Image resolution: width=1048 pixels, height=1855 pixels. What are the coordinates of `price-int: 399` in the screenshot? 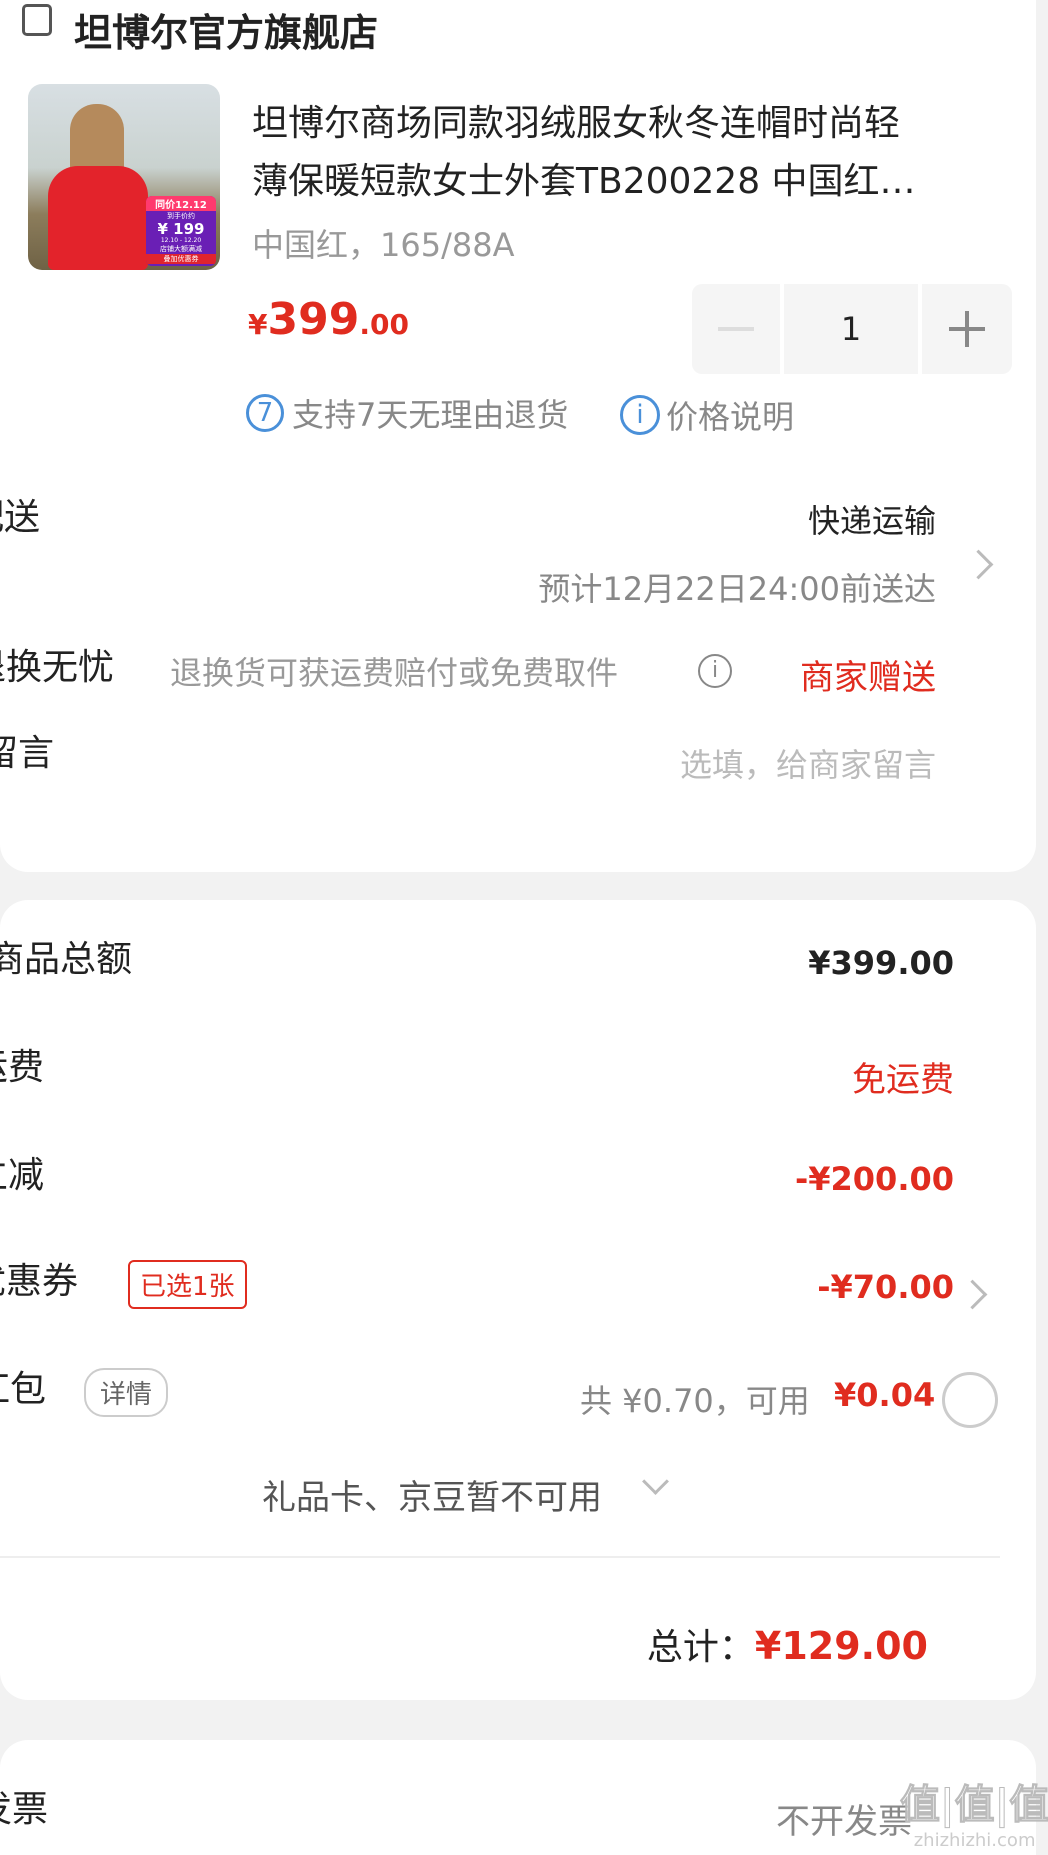 It's located at (313, 319).